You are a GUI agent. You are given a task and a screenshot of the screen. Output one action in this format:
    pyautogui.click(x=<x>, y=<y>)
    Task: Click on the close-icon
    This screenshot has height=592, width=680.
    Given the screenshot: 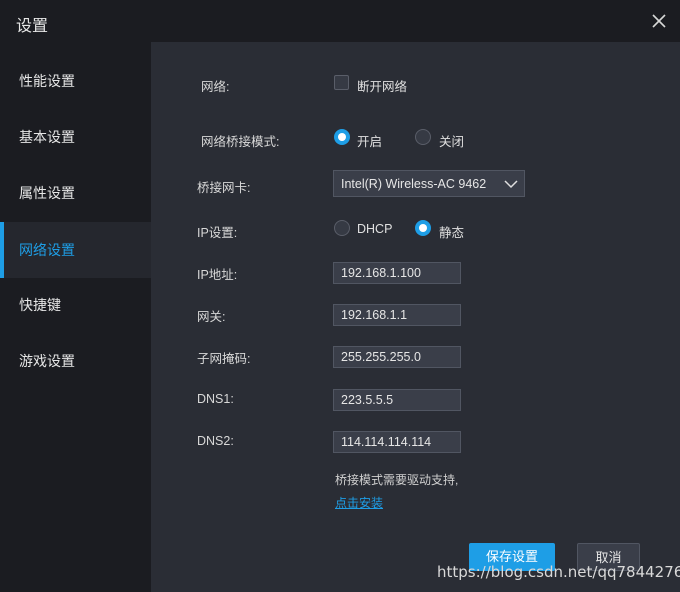 What is the action you would take?
    pyautogui.click(x=659, y=21)
    